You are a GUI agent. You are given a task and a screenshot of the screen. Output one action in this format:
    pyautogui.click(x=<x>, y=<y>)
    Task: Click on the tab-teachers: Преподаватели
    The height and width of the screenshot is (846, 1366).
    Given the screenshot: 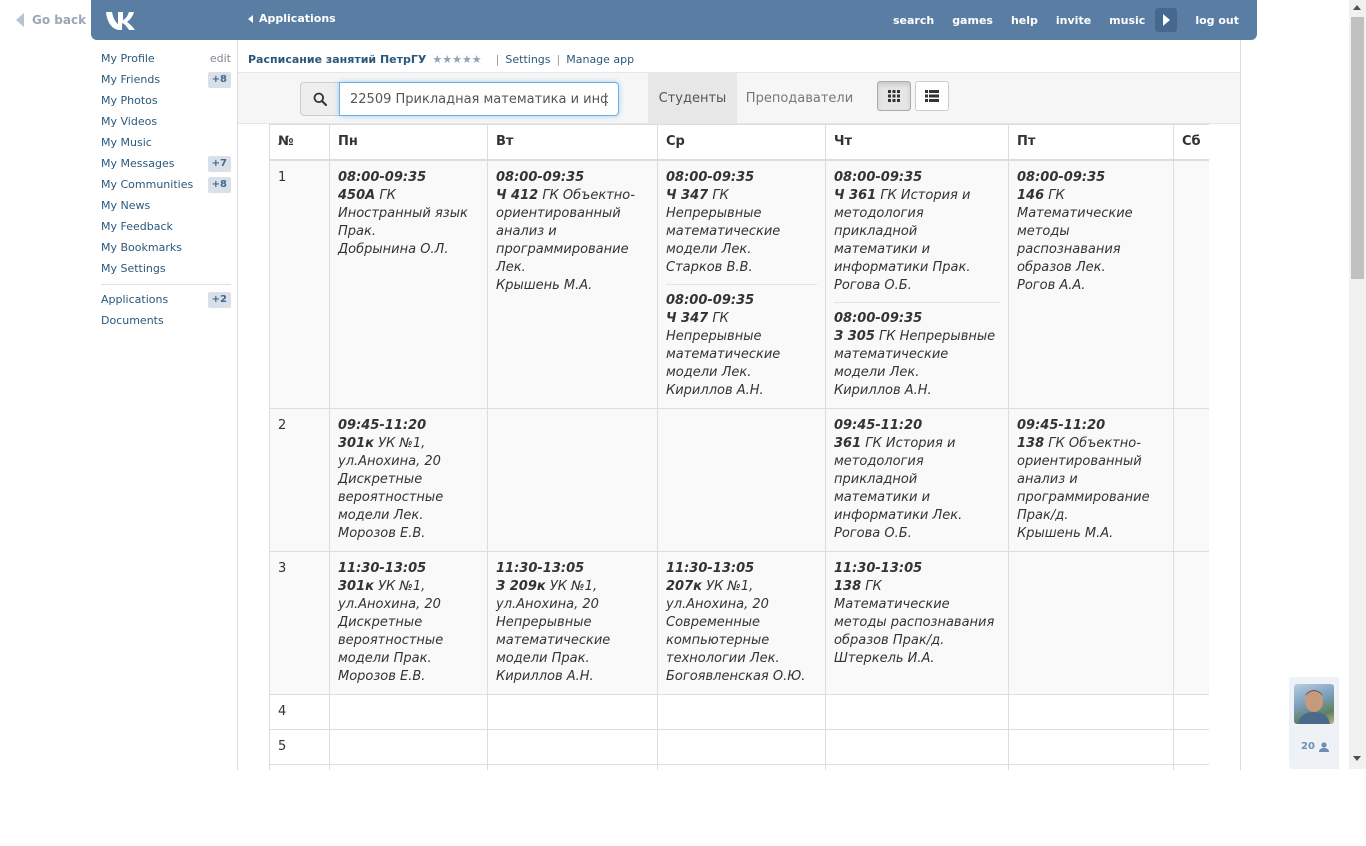 What is the action you would take?
    pyautogui.click(x=799, y=98)
    